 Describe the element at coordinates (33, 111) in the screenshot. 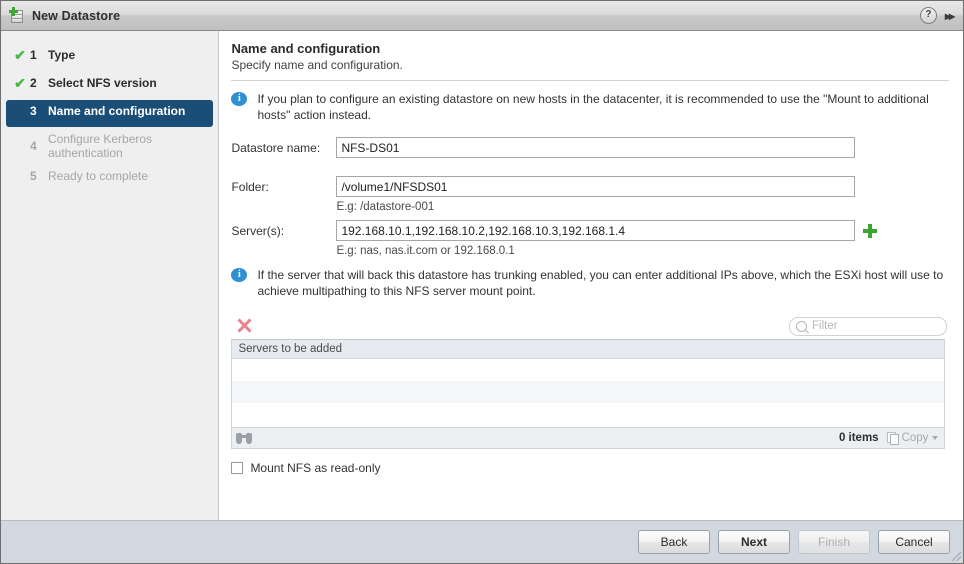

I see `step-number: 3` at that location.